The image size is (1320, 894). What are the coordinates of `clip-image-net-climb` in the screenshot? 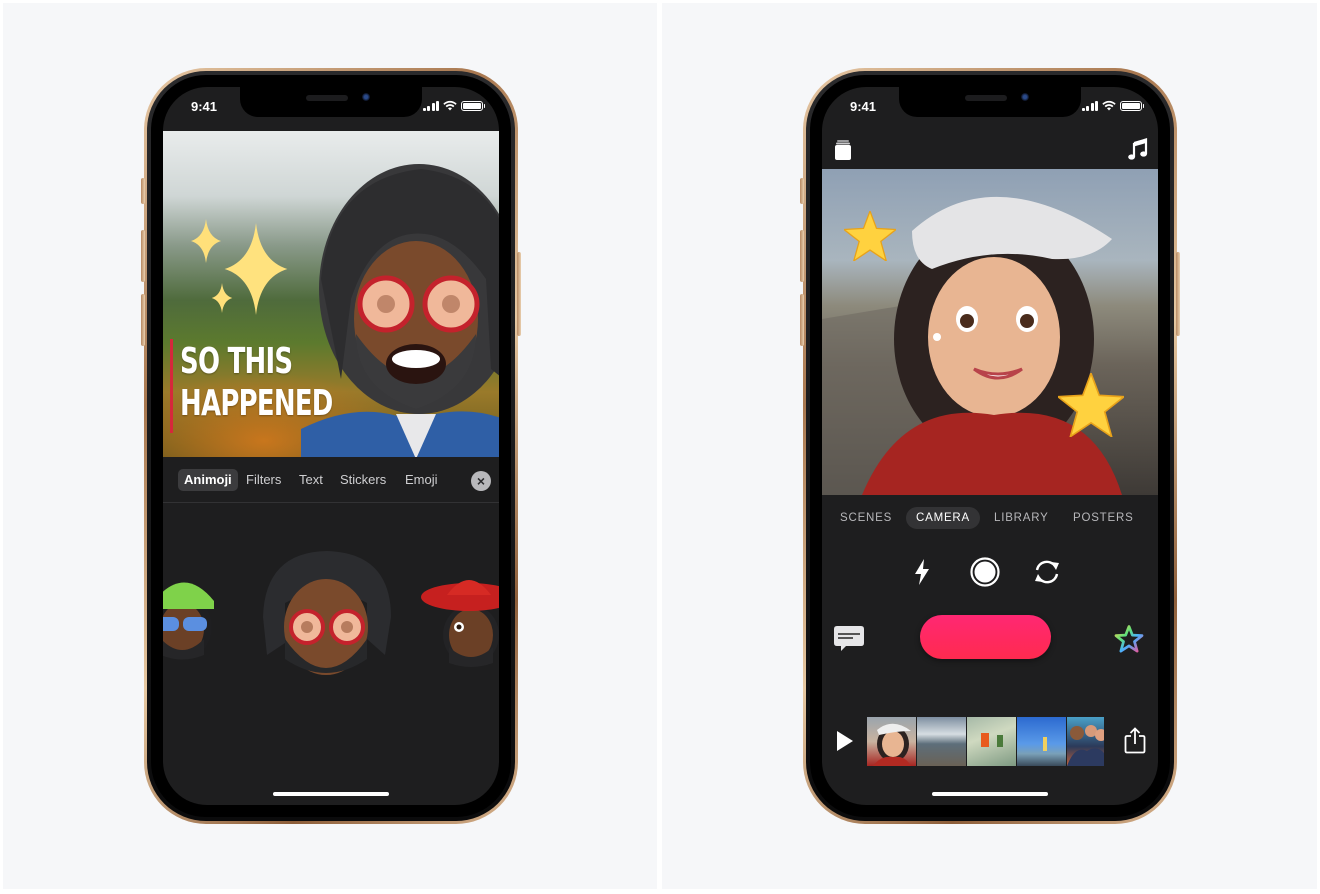 It's located at (992, 740).